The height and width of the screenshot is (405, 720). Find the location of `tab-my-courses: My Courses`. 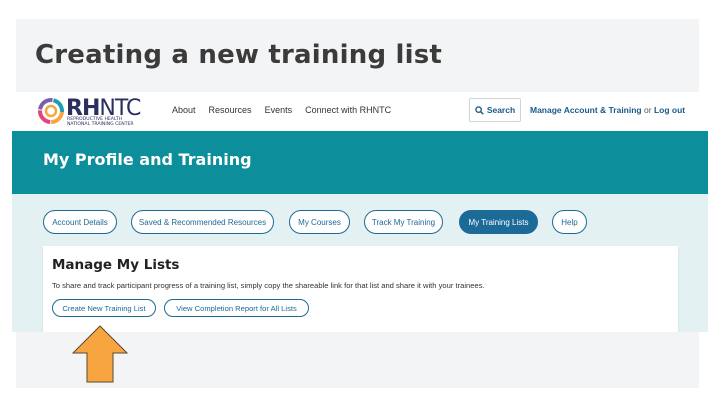

tab-my-courses: My Courses is located at coordinates (319, 222).